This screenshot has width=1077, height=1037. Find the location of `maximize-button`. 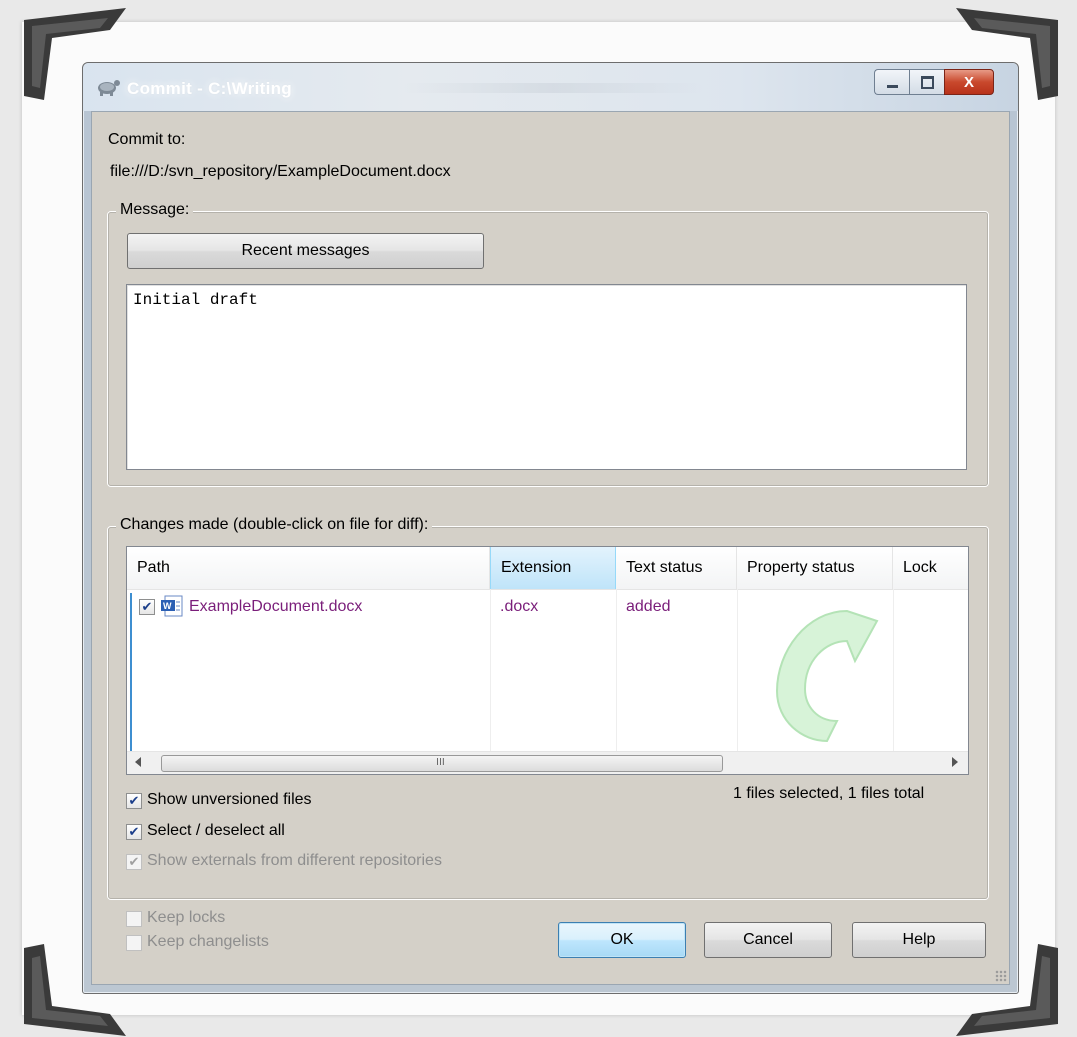

maximize-button is located at coordinates (926, 82).